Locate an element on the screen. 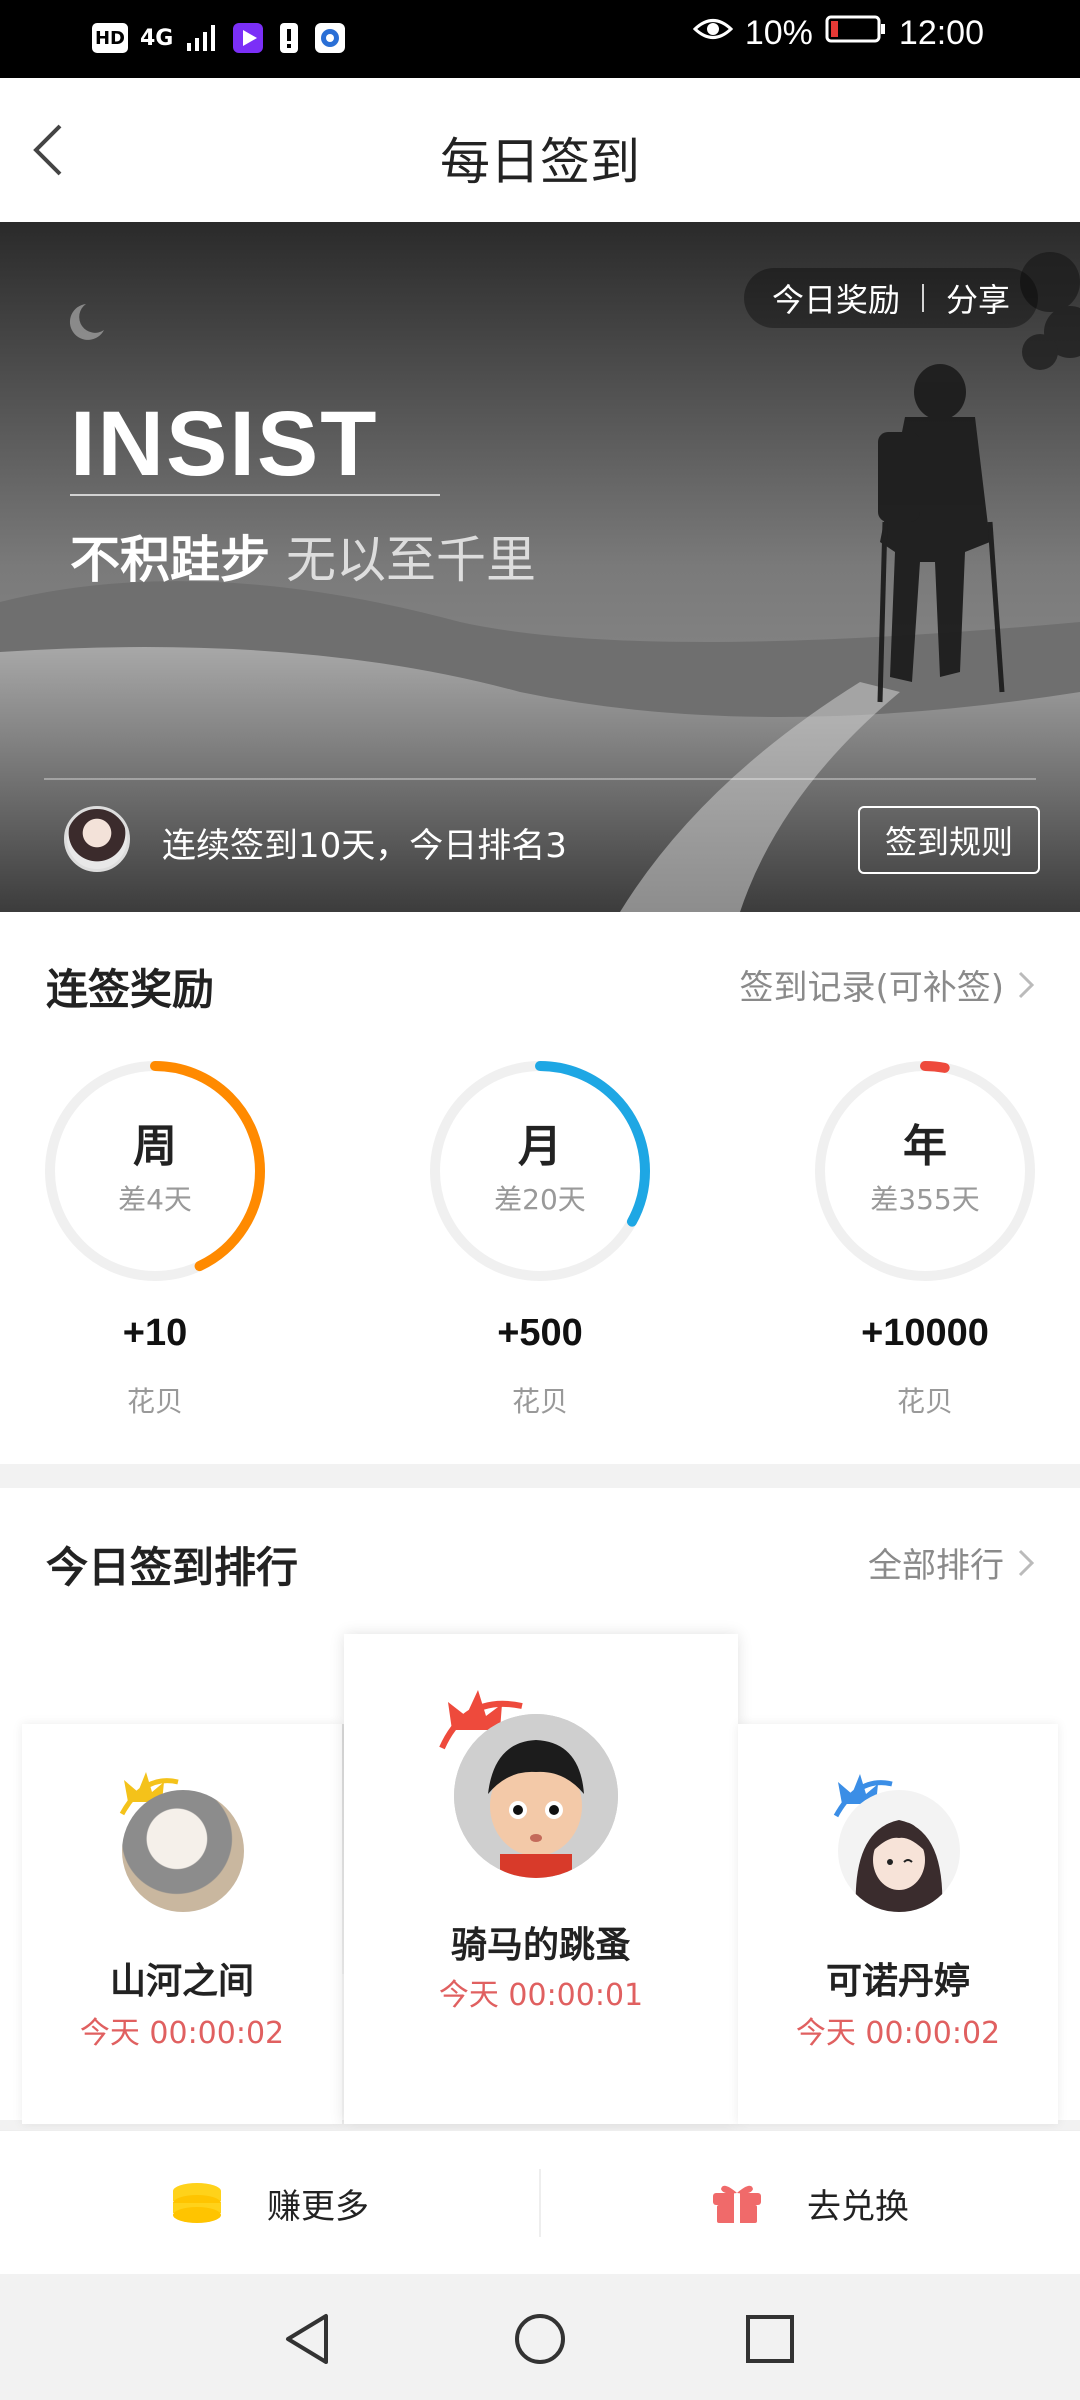 This screenshot has height=2400, width=1080. nav-home-button is located at coordinates (540, 2339).